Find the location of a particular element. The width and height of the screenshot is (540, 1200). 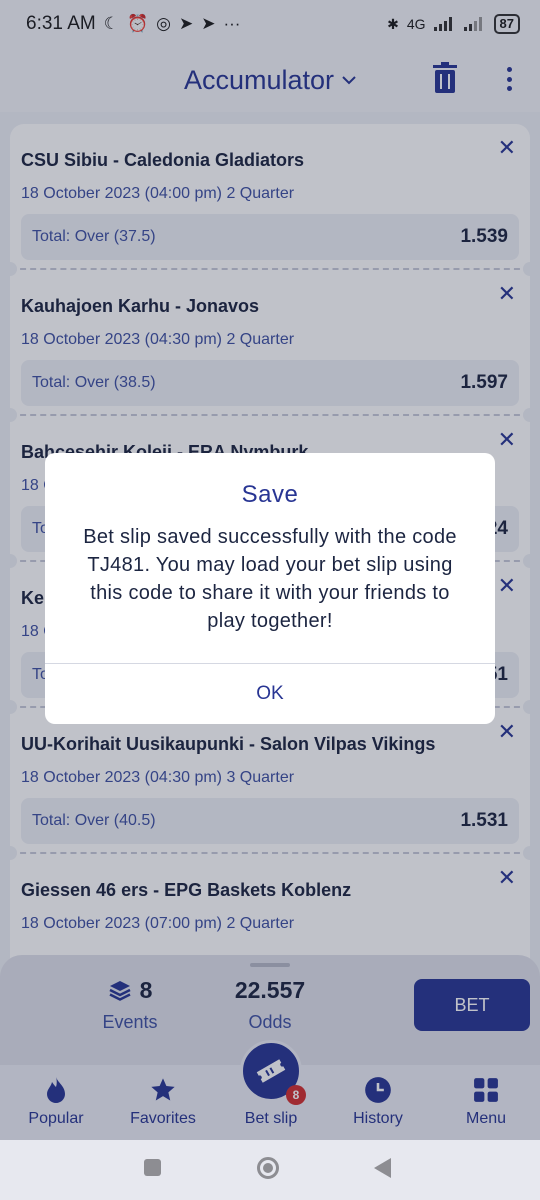

home-icon is located at coordinates (268, 1168).